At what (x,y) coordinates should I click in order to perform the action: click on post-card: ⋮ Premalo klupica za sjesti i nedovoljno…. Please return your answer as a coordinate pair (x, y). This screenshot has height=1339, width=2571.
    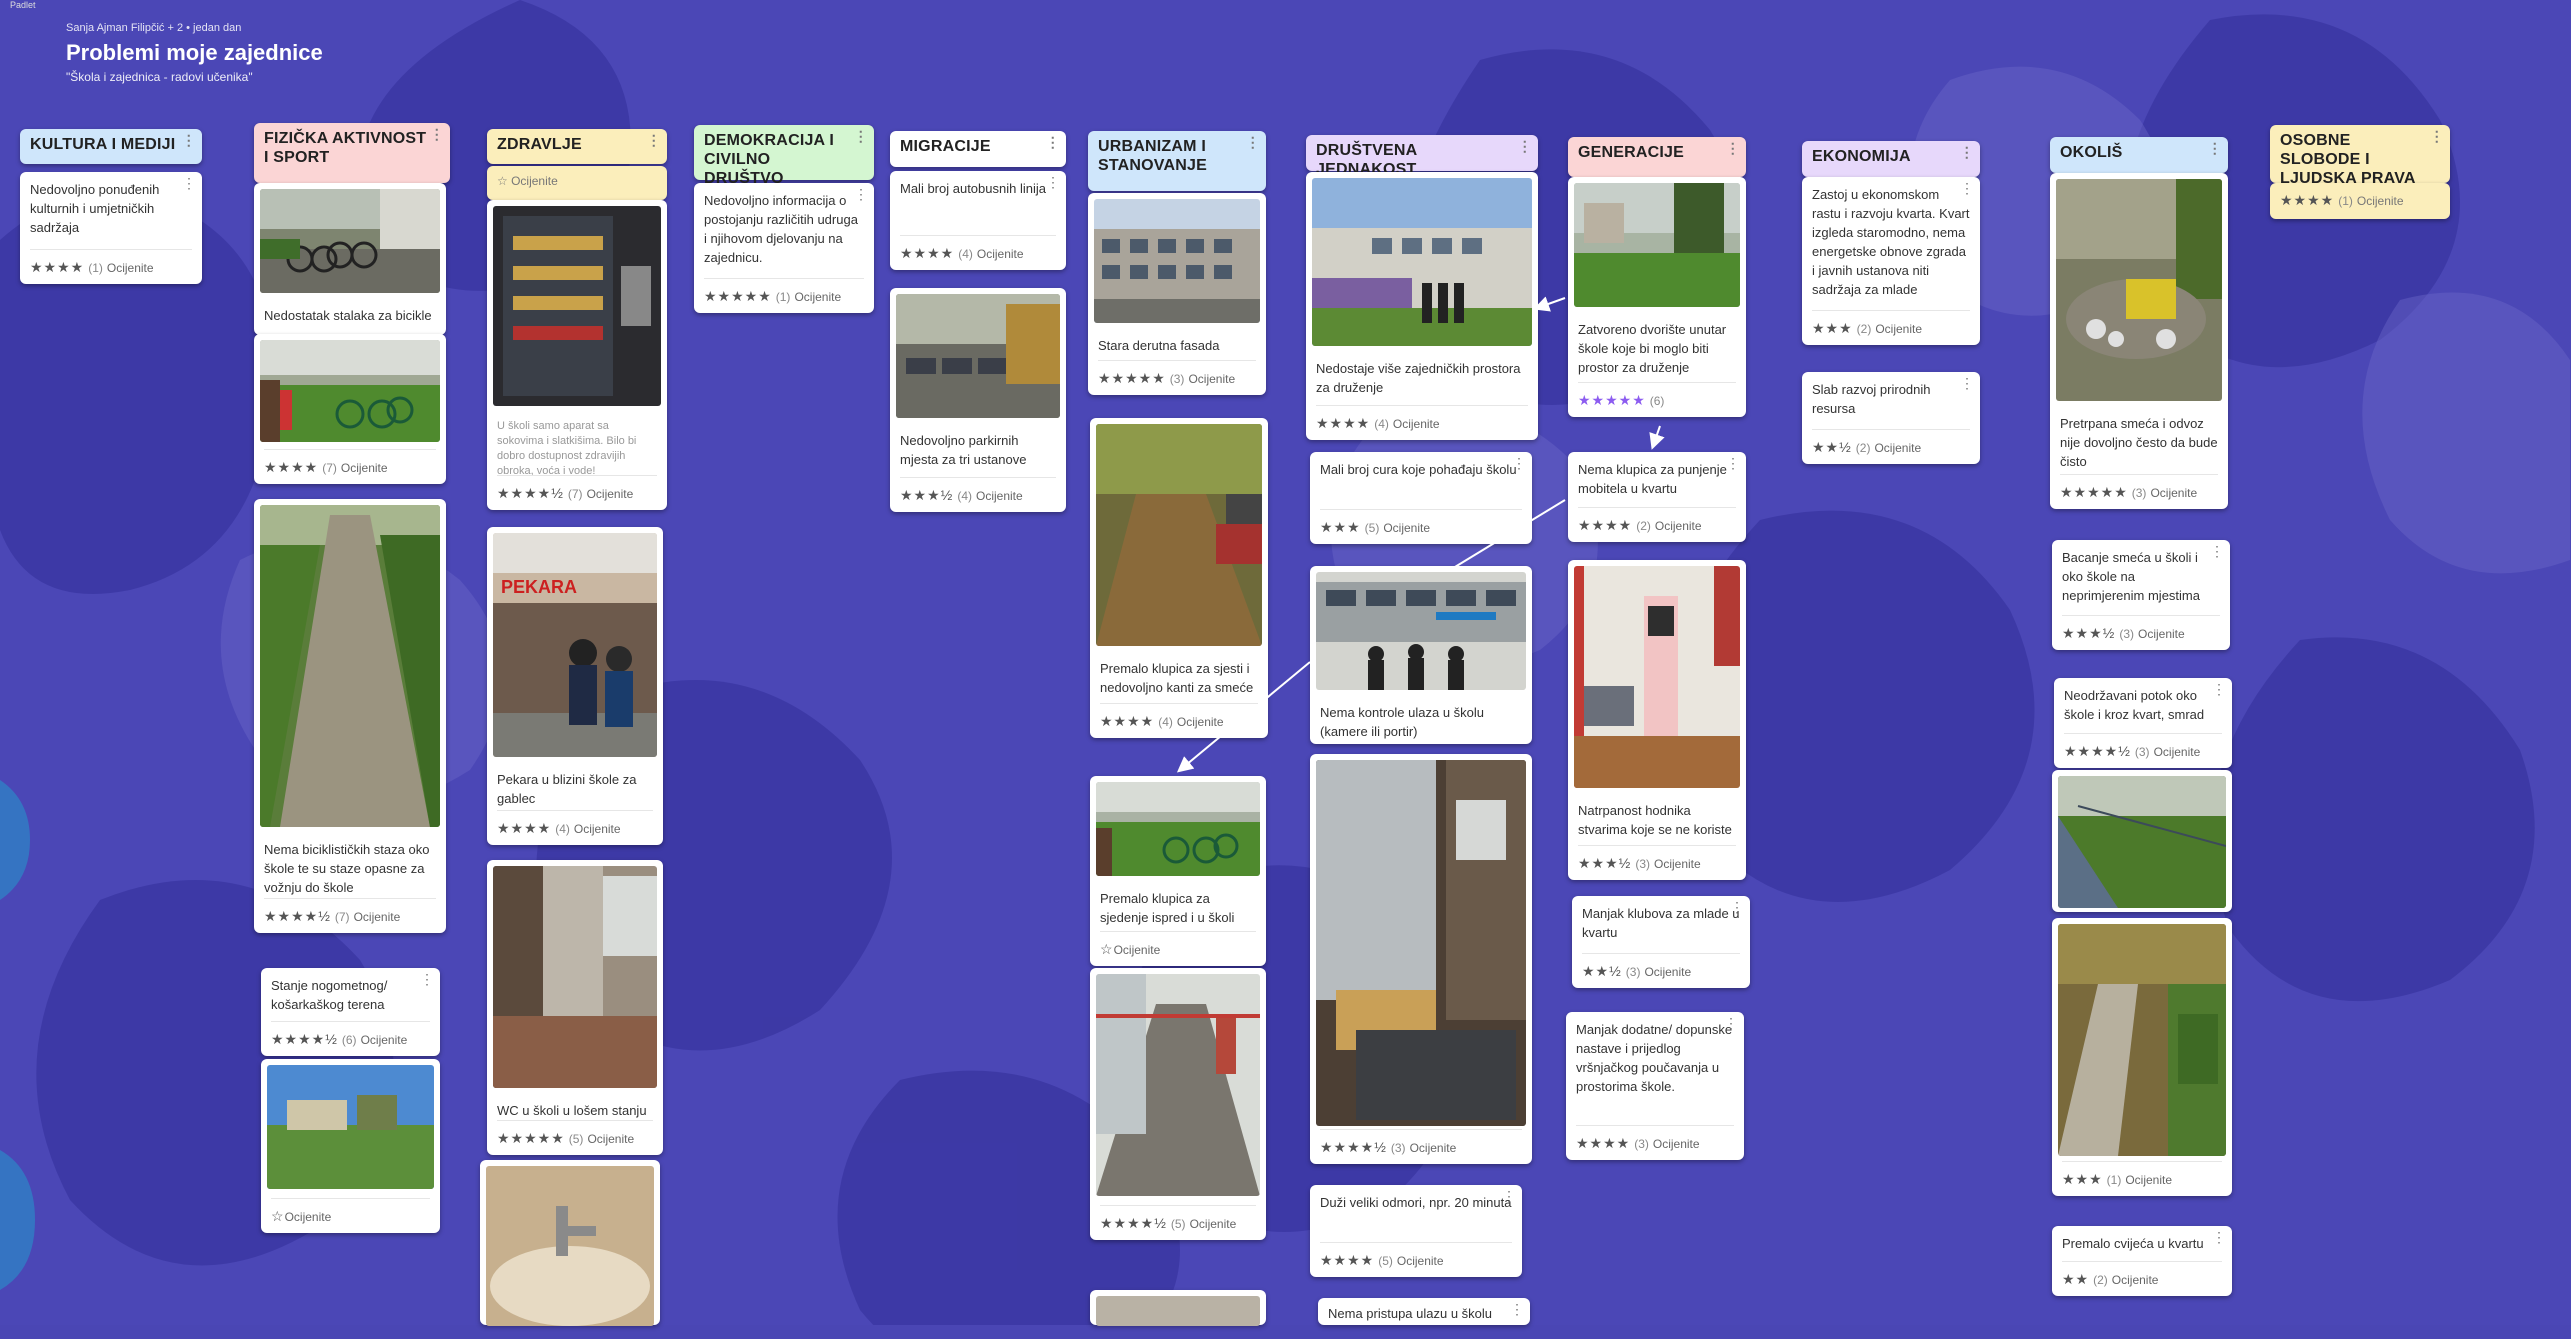
    Looking at the image, I should click on (1179, 578).